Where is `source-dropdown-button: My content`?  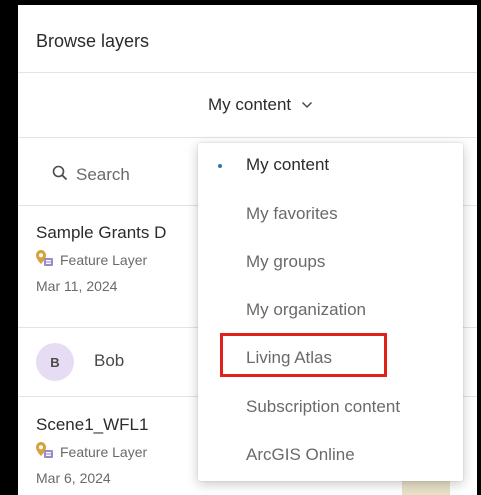
source-dropdown-button: My content is located at coordinates (260, 105).